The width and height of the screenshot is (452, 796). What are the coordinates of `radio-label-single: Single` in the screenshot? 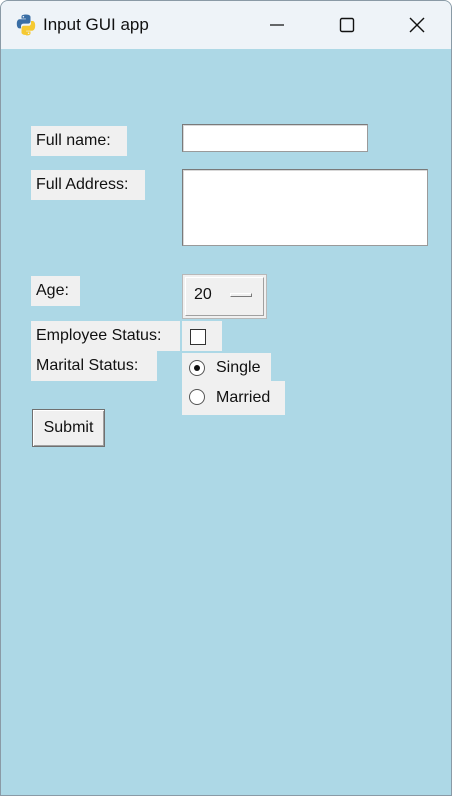 It's located at (238, 367).